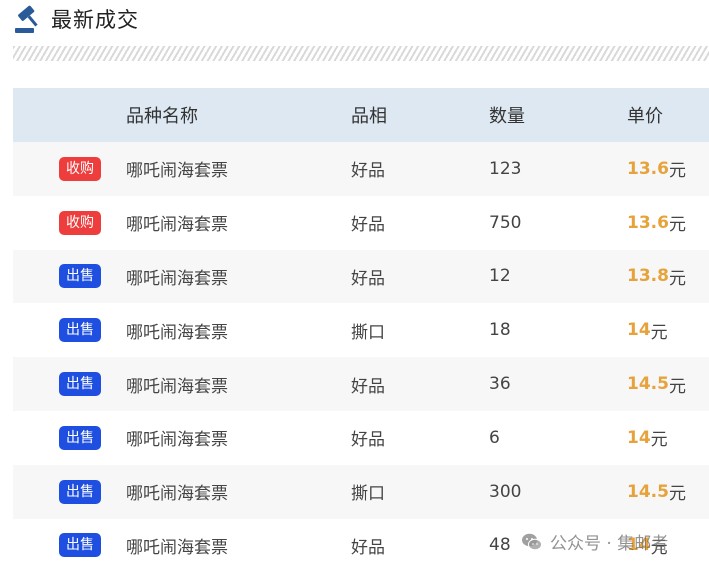 This screenshot has height=569, width=709. What do you see at coordinates (648, 276) in the screenshot?
I see `price-value: 13.8` at bounding box center [648, 276].